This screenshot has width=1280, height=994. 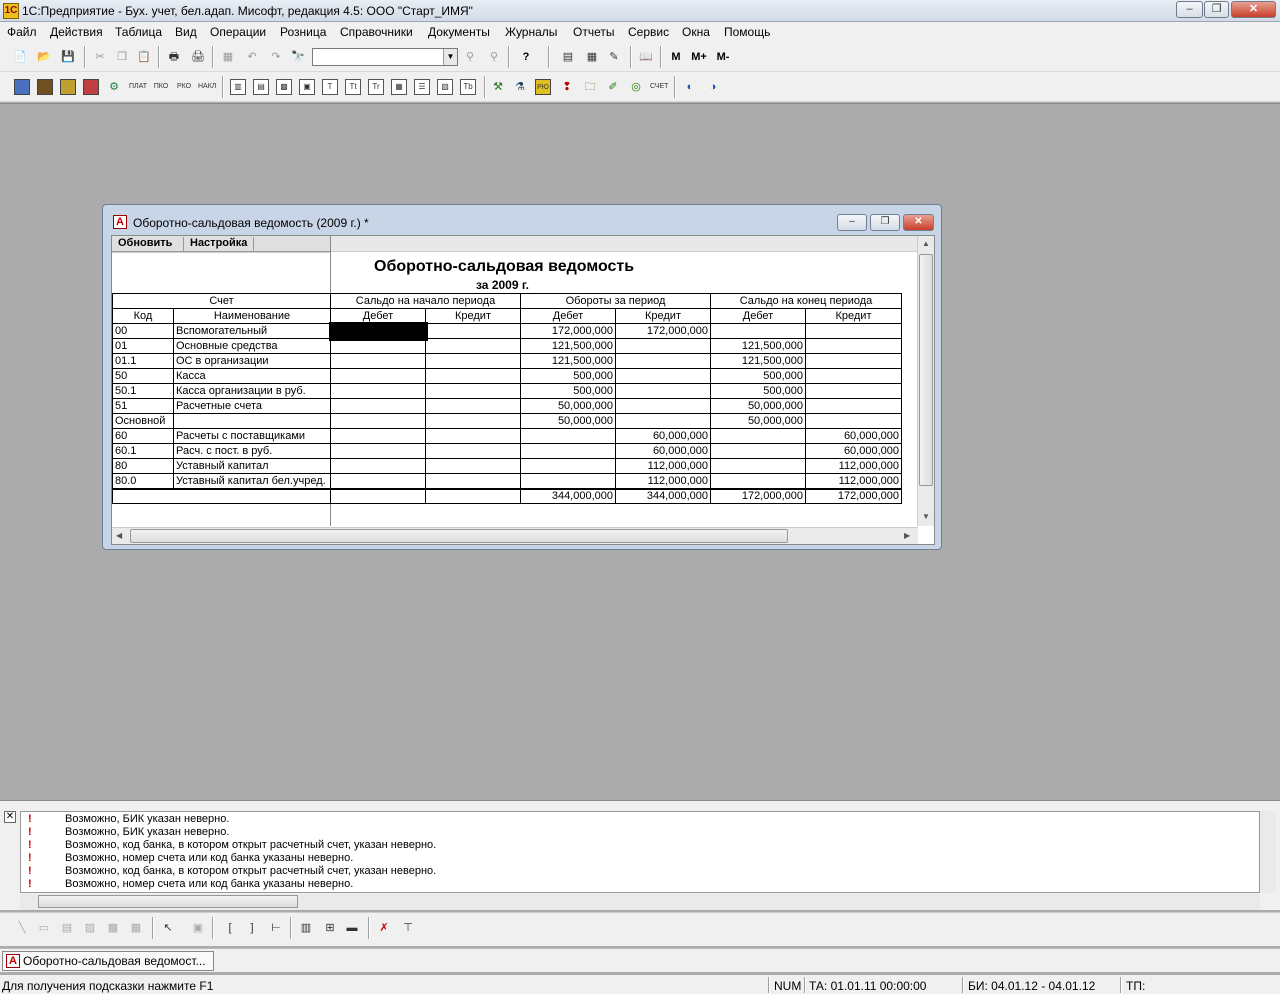 What do you see at coordinates (450, 57) in the screenshot?
I see `chevron-down-icon: ▼` at bounding box center [450, 57].